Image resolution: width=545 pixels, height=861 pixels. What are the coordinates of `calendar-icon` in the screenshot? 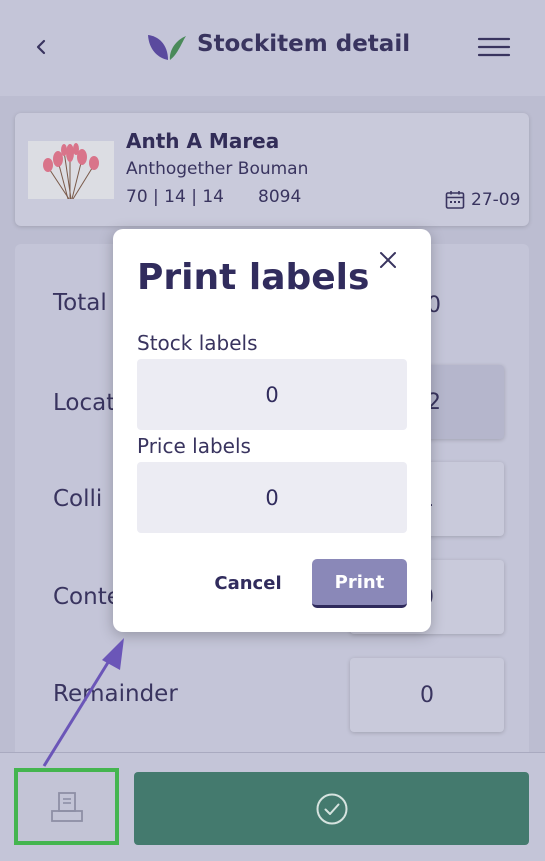 It's located at (455, 200).